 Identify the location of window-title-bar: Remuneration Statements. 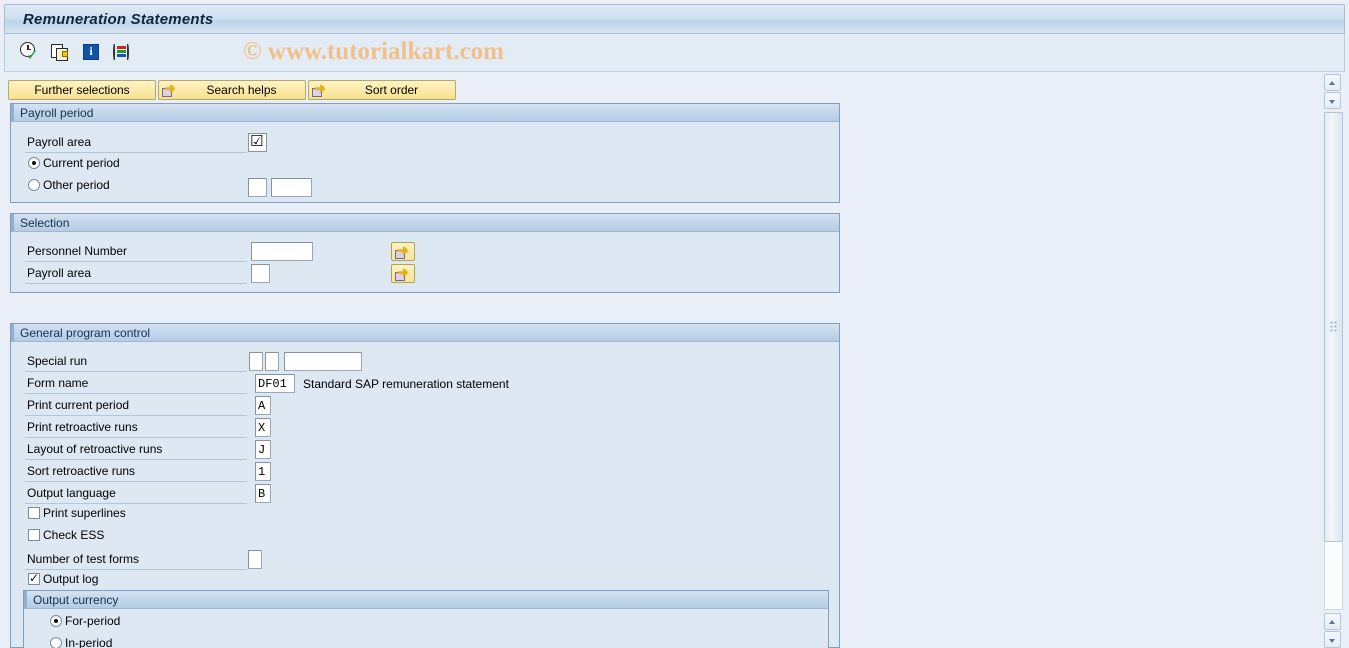
(674, 19).